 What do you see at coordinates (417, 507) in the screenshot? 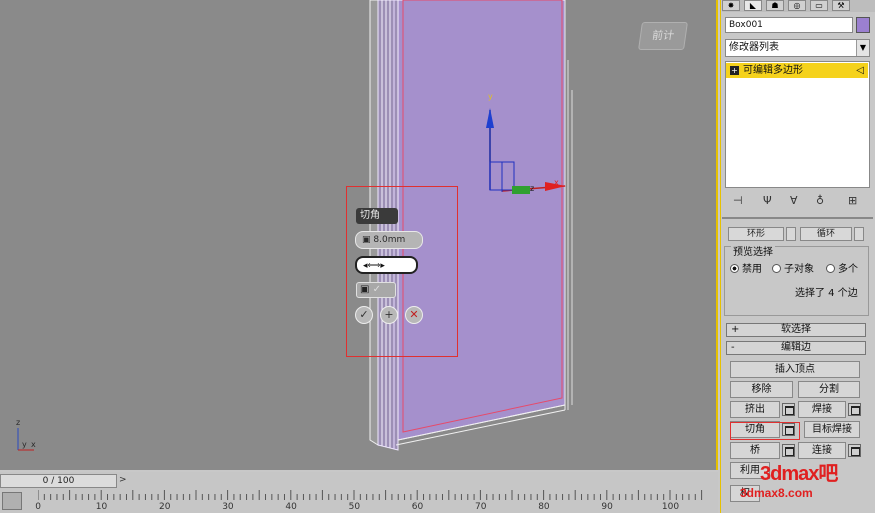
I see `ruler-tick-label: 60` at bounding box center [417, 507].